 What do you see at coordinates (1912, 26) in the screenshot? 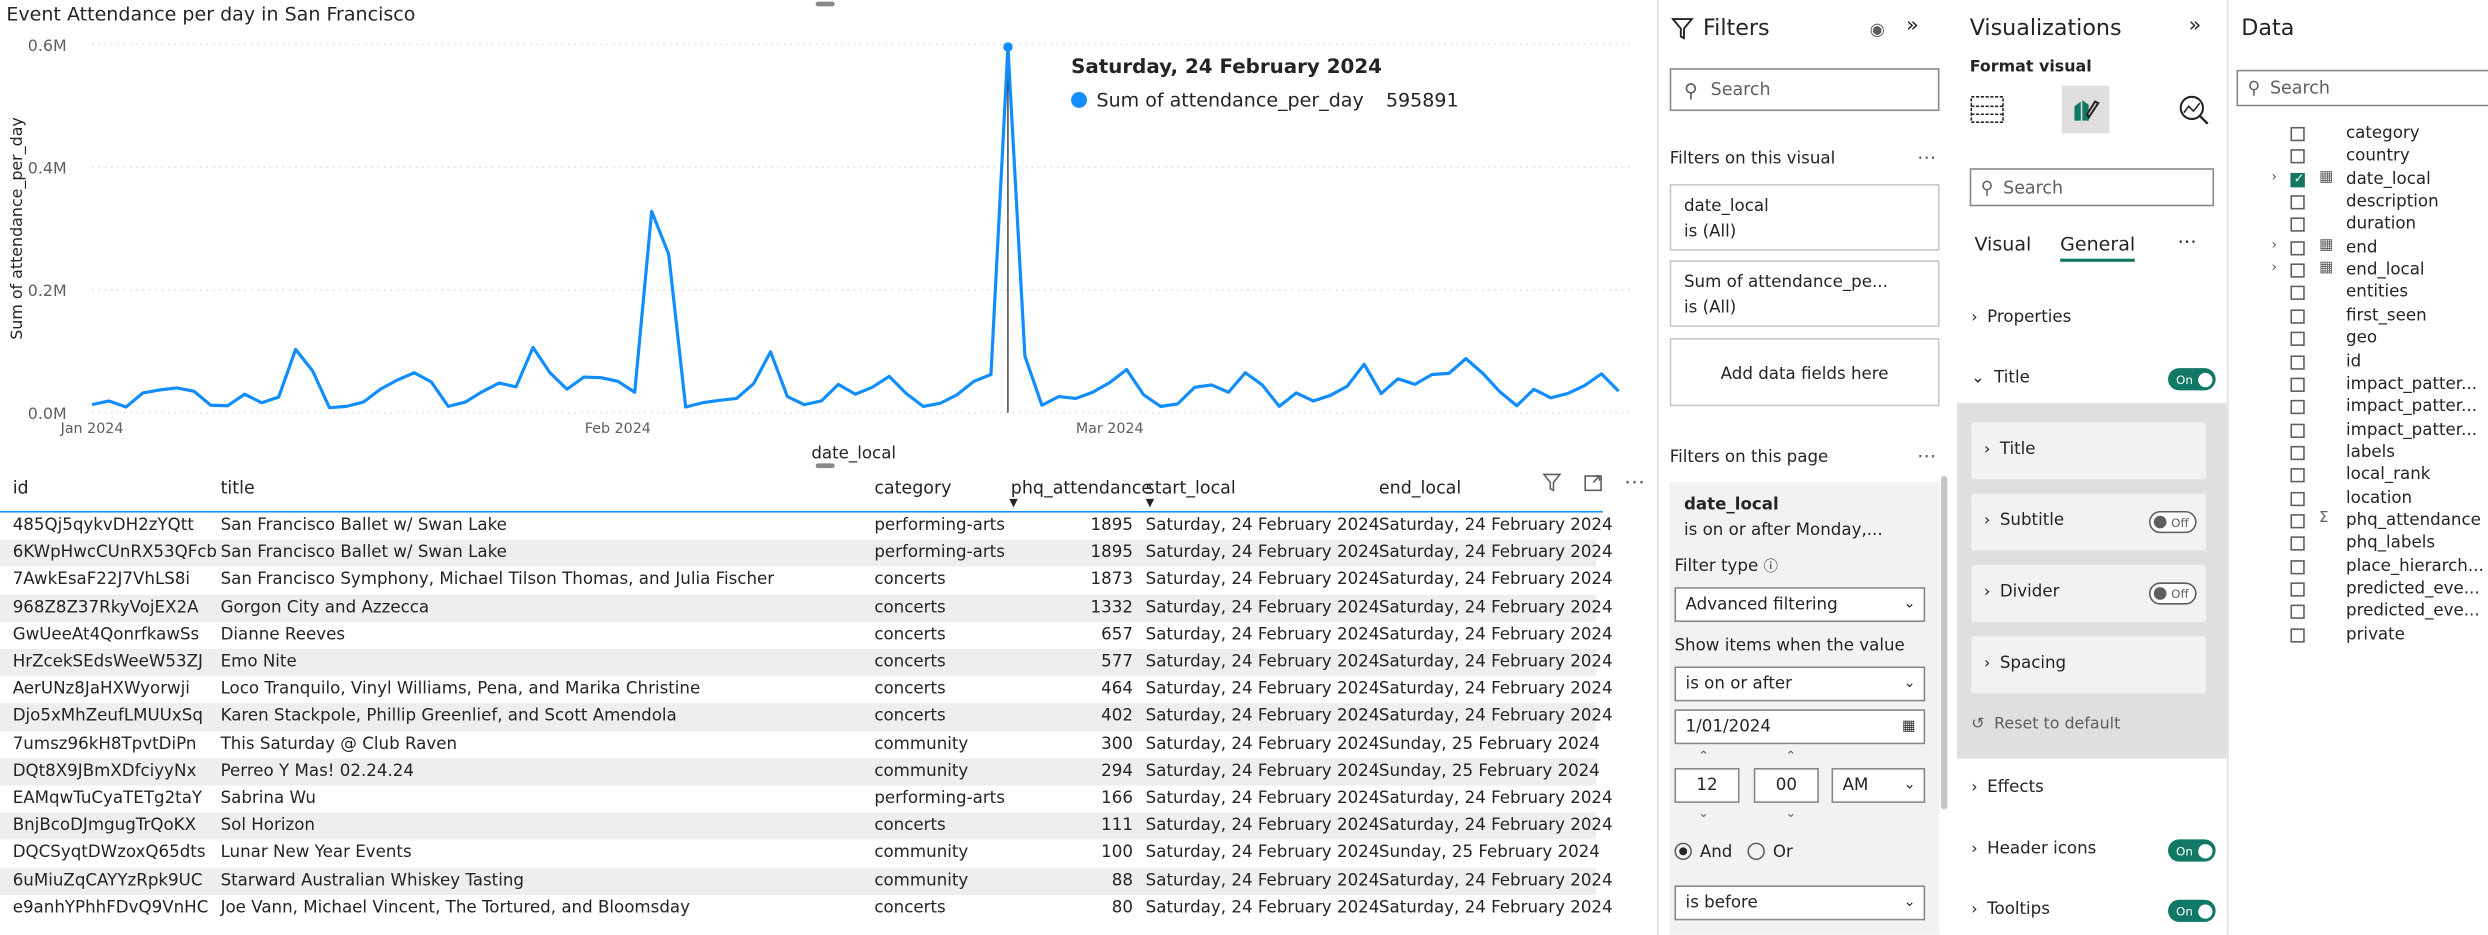
I see `collapse-filters-icon: »` at bounding box center [1912, 26].